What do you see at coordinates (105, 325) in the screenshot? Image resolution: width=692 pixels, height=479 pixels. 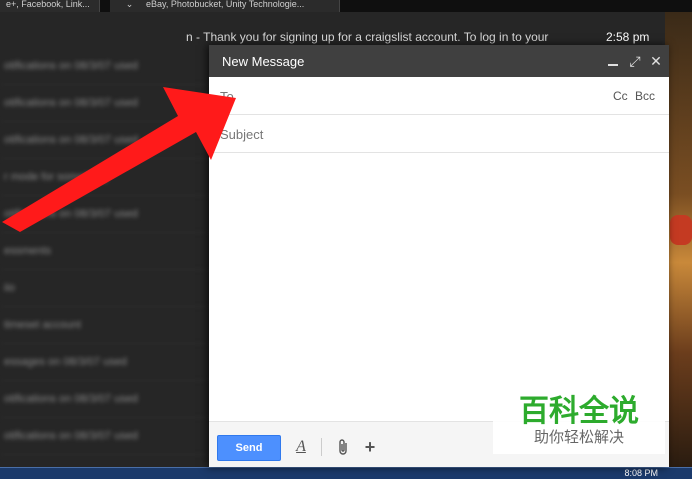 I see `list-item: timeset account` at bounding box center [105, 325].